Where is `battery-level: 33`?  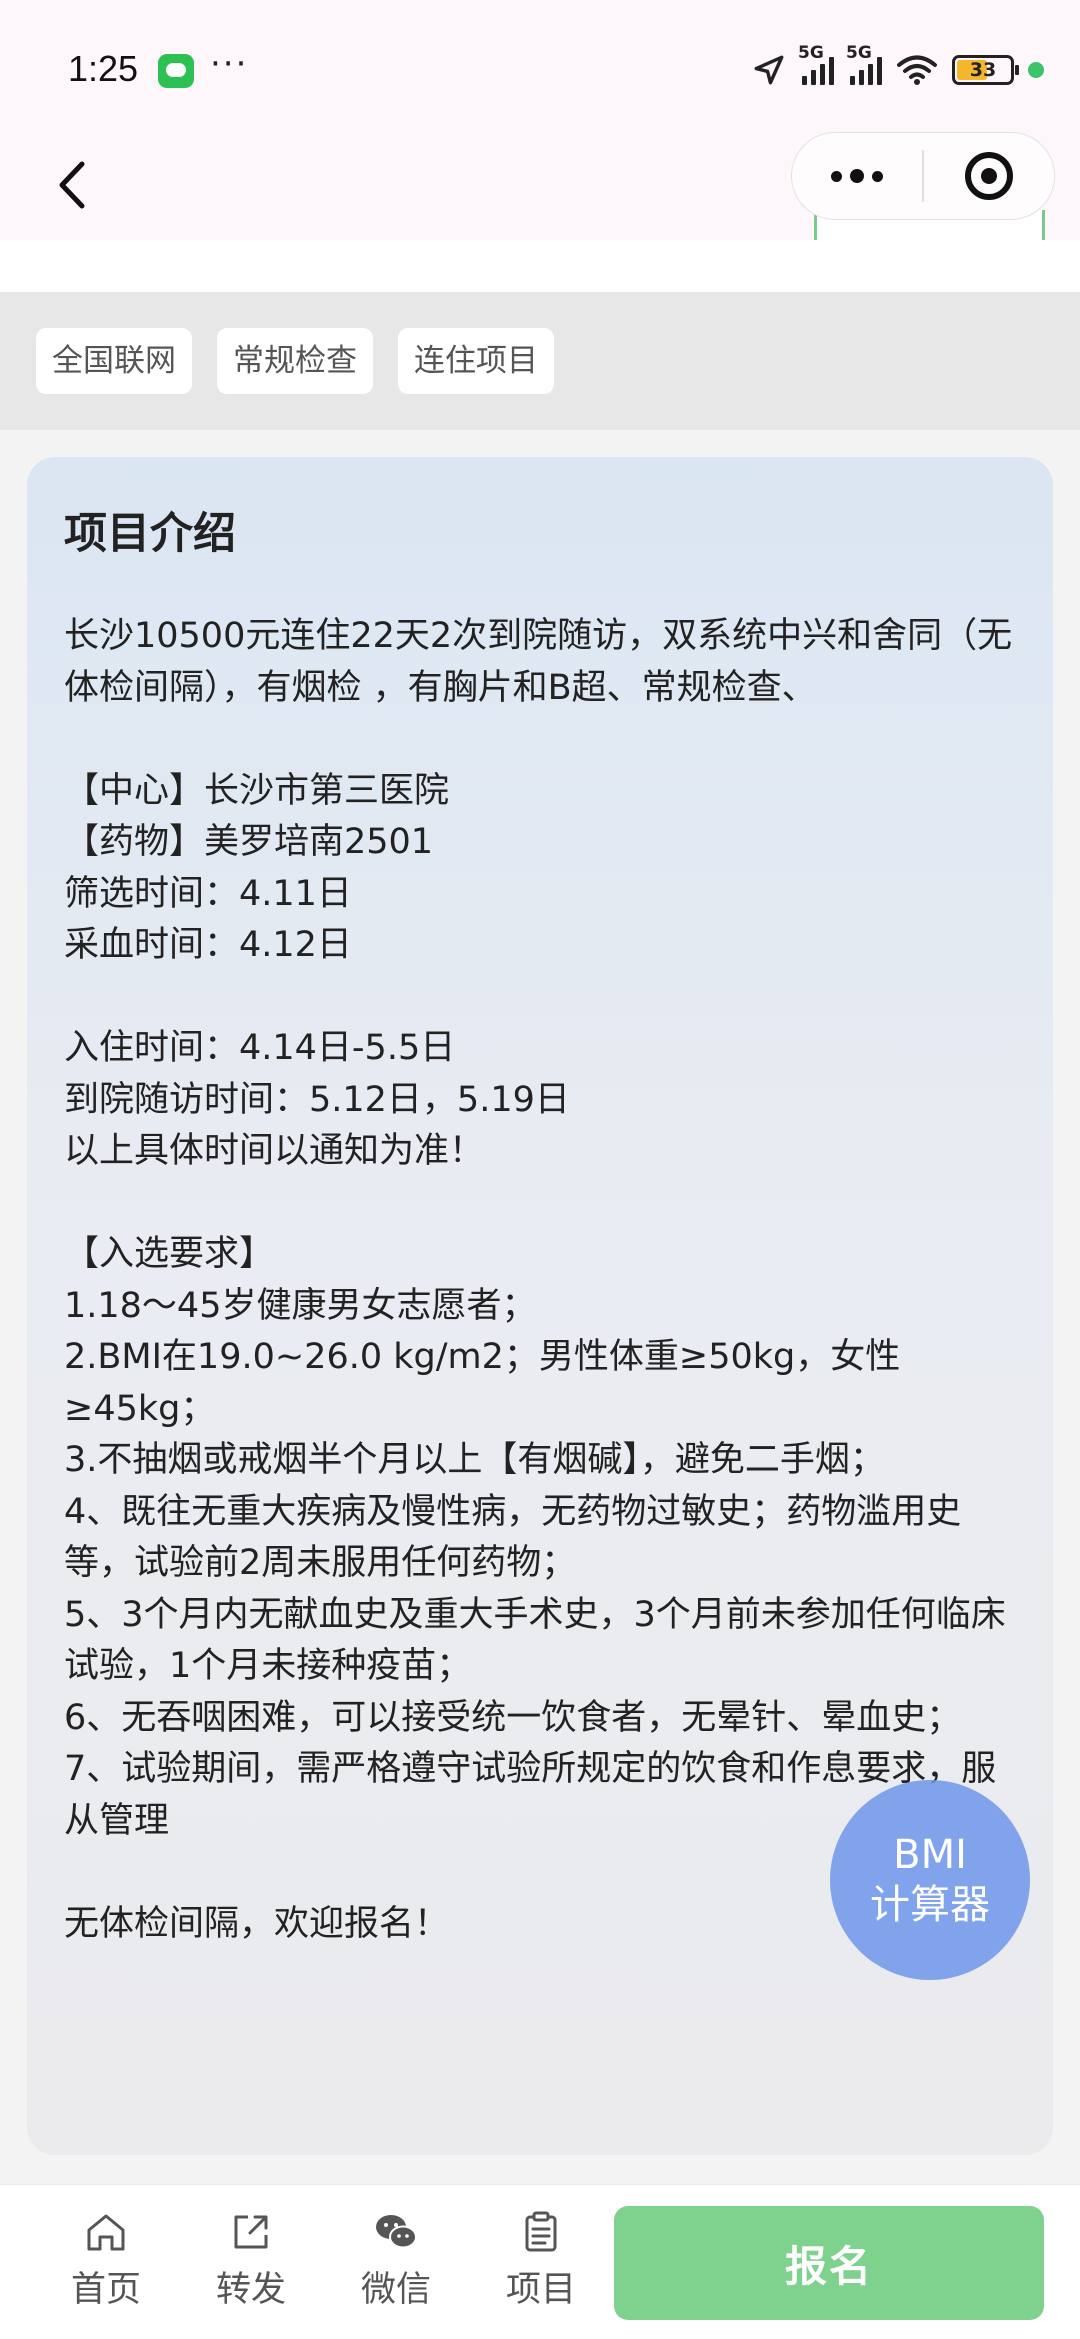 battery-level: 33 is located at coordinates (983, 70).